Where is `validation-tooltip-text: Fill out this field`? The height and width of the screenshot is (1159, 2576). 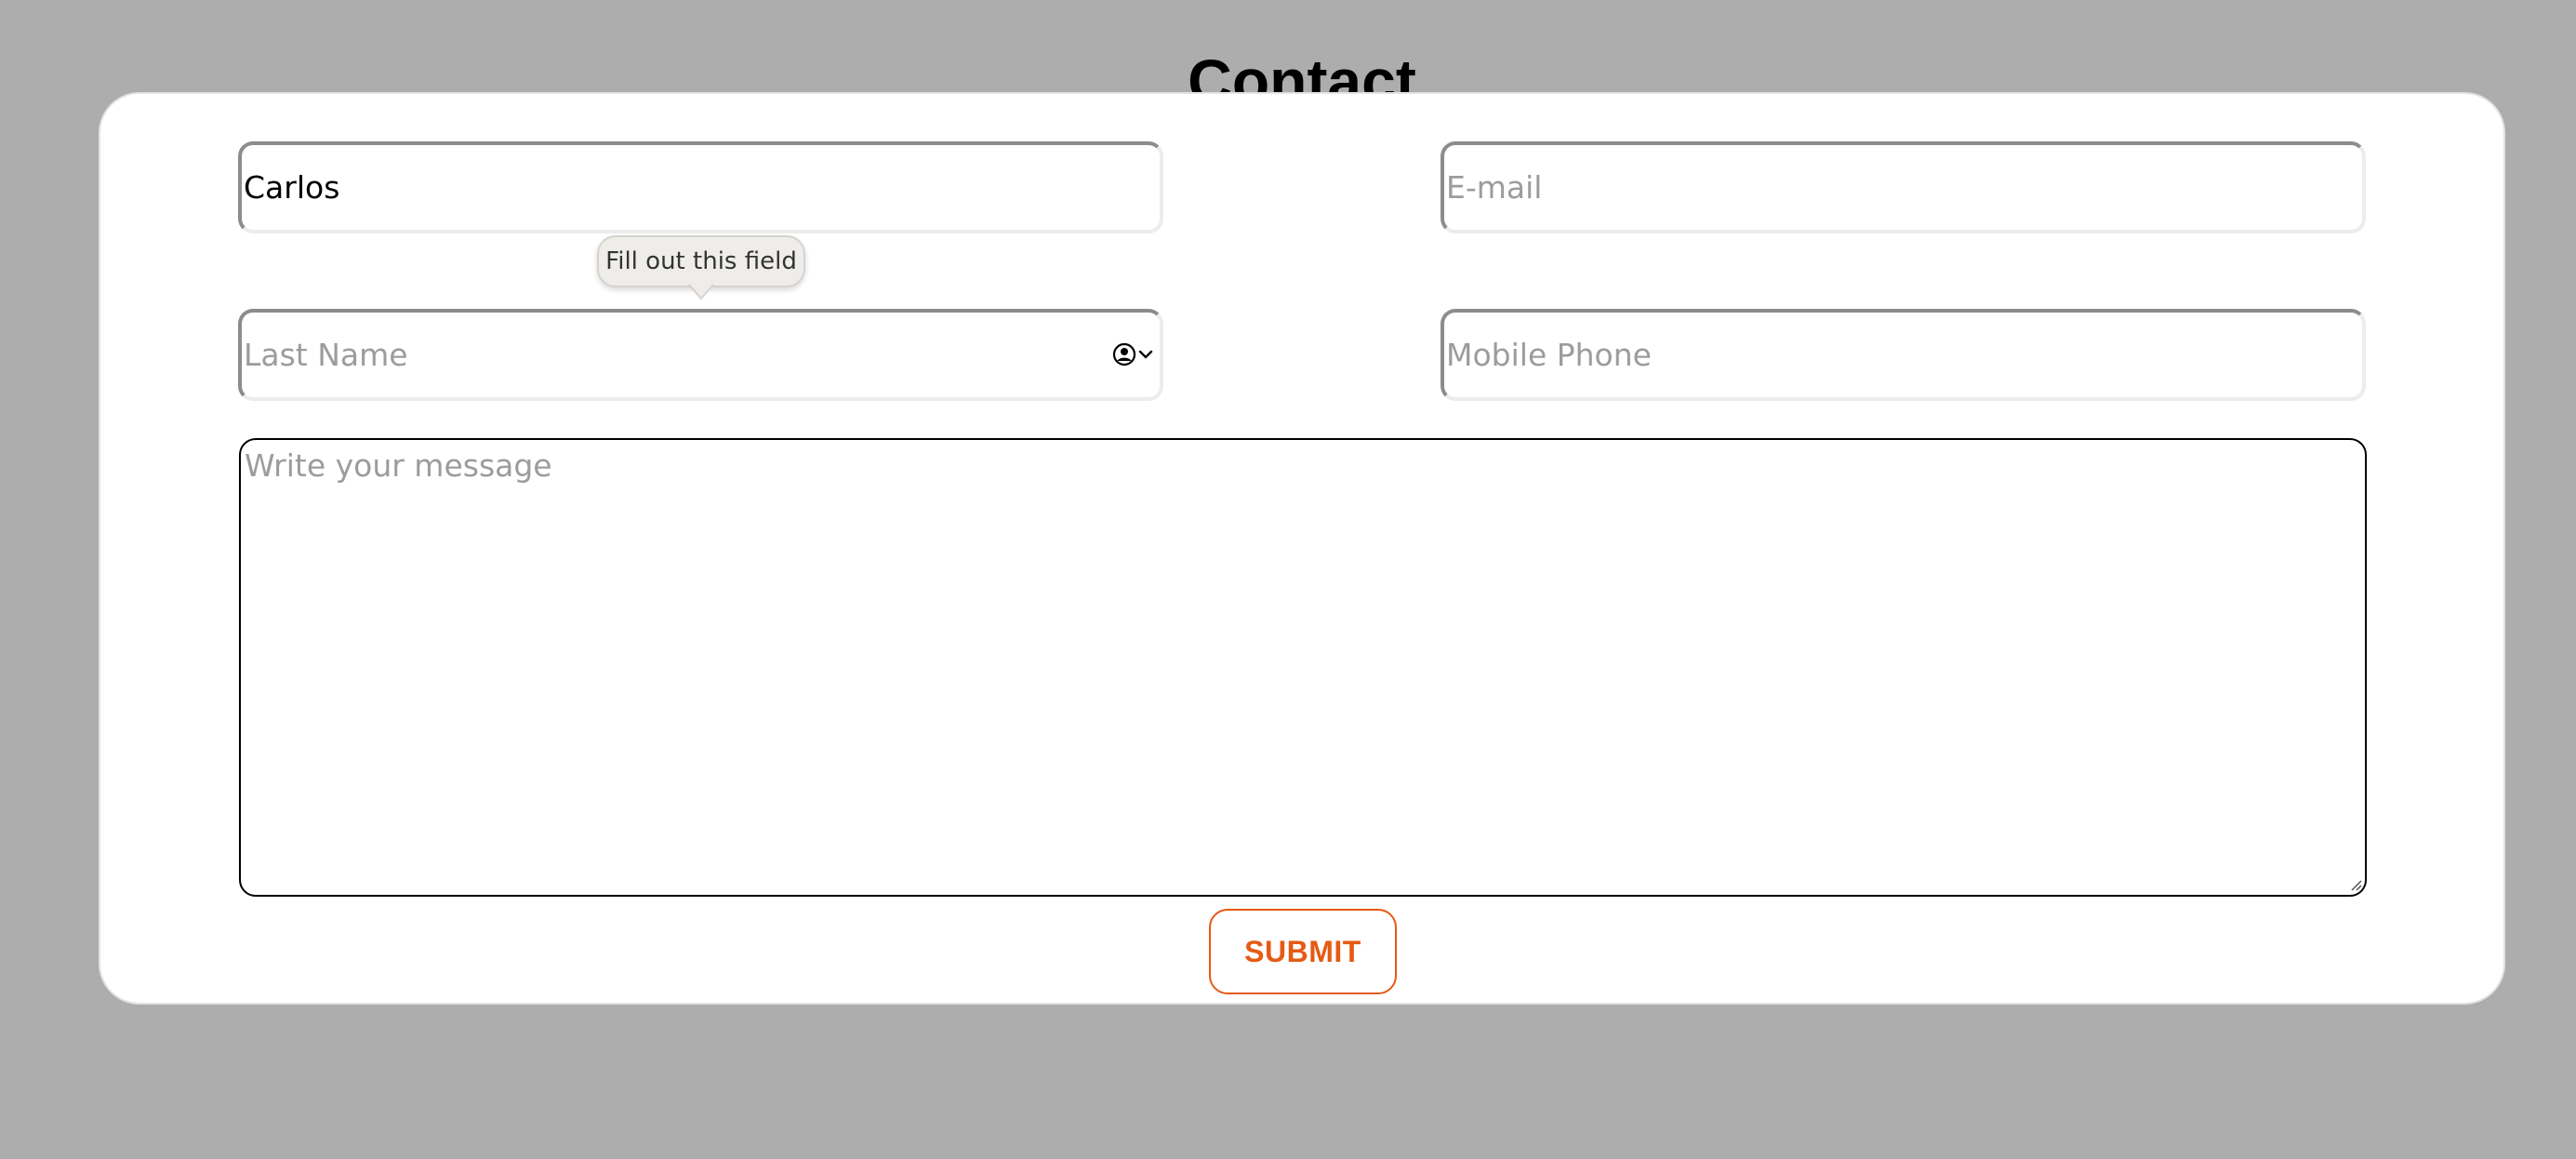
validation-tooltip-text: Fill out this field is located at coordinates (701, 261).